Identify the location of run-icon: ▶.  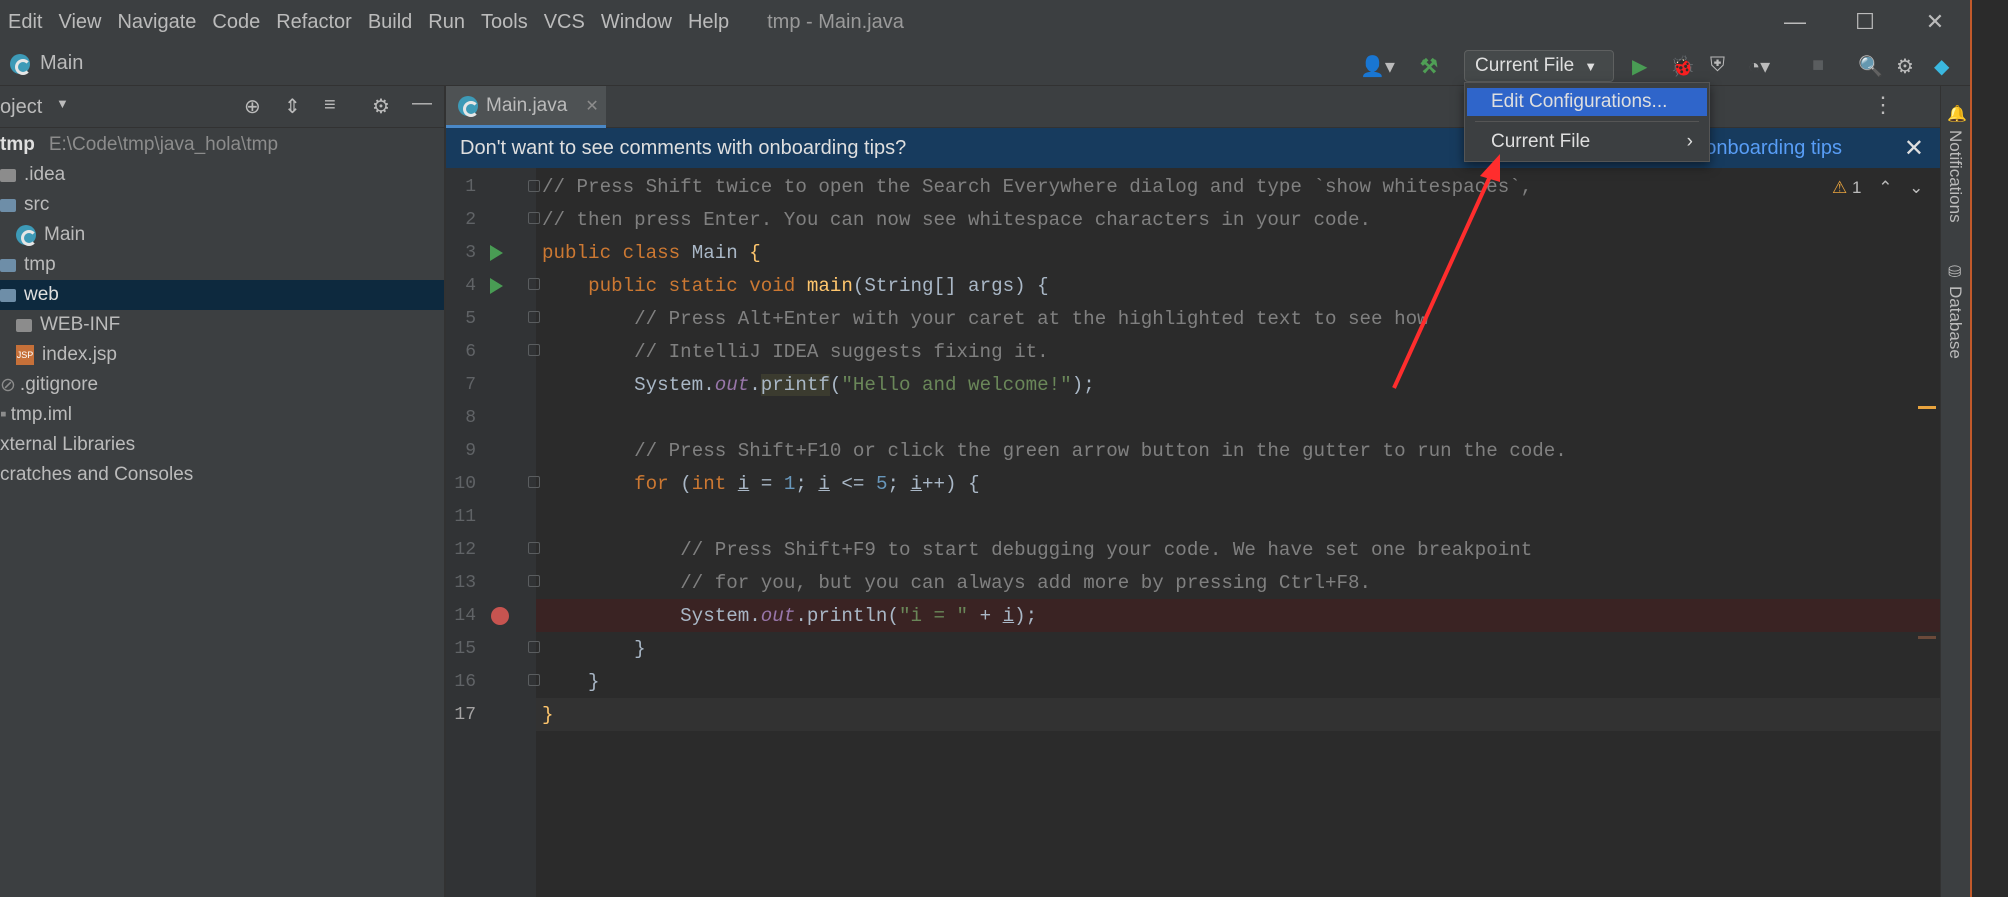
(1639, 66).